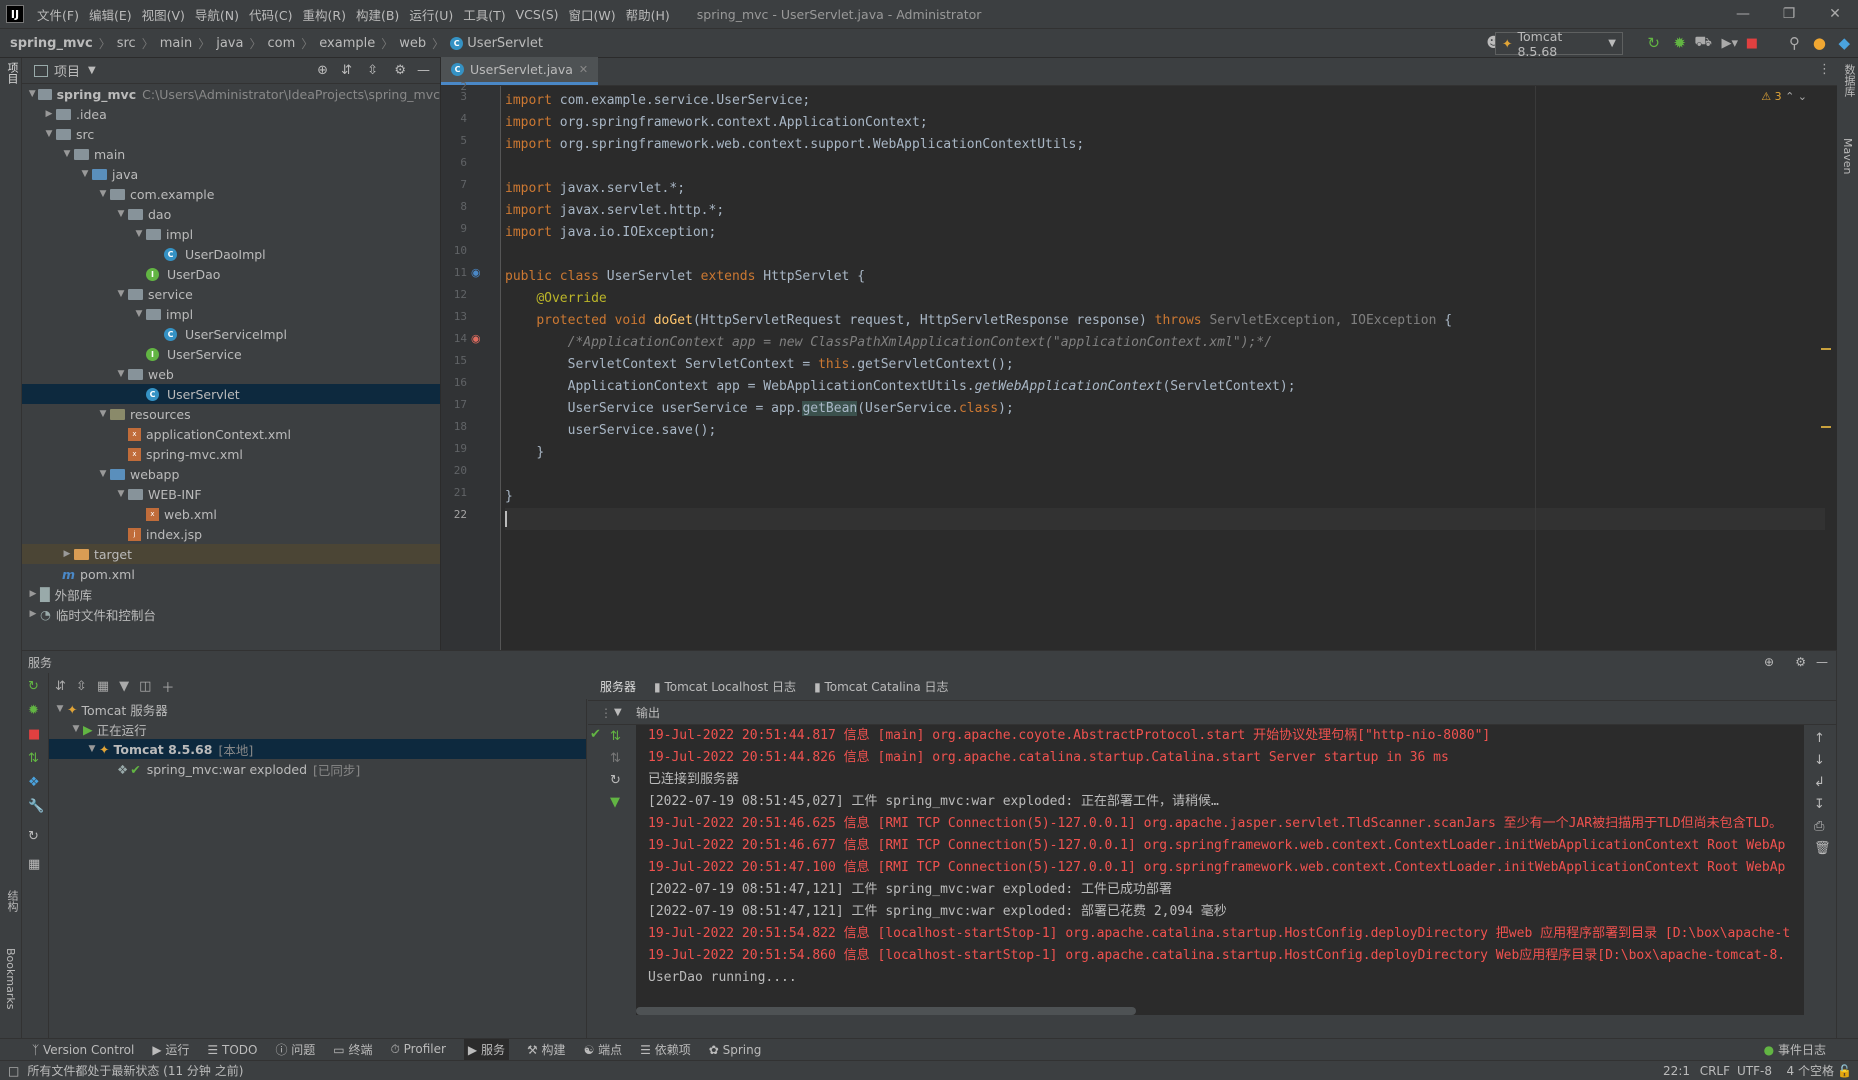 The height and width of the screenshot is (1080, 1858). What do you see at coordinates (231, 494) in the screenshot?
I see `tree-item-web-inf: ▼ WEB-INF` at bounding box center [231, 494].